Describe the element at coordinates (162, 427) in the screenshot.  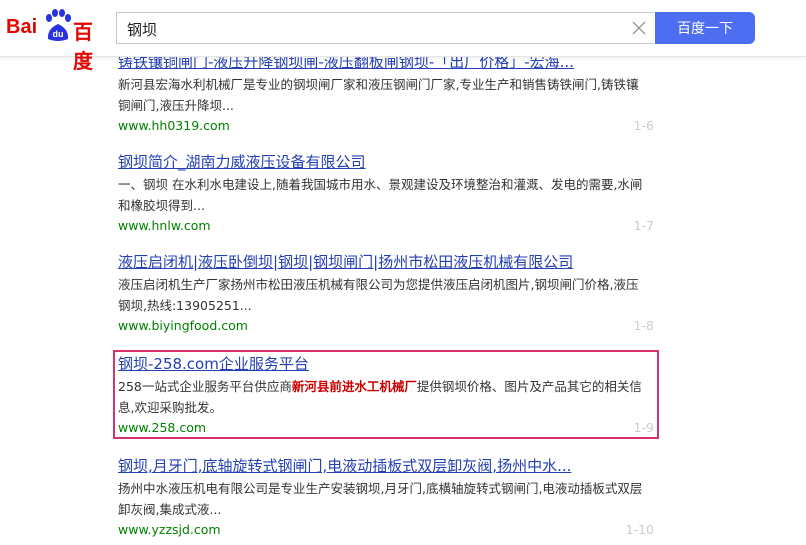
I see `result-url: www.258.com` at that location.